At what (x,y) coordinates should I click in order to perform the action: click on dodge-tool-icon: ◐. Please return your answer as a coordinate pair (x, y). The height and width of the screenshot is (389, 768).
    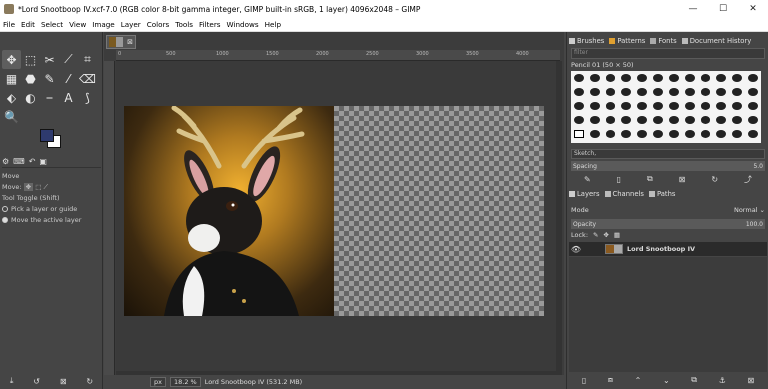
    Looking at the image, I should click on (30, 97).